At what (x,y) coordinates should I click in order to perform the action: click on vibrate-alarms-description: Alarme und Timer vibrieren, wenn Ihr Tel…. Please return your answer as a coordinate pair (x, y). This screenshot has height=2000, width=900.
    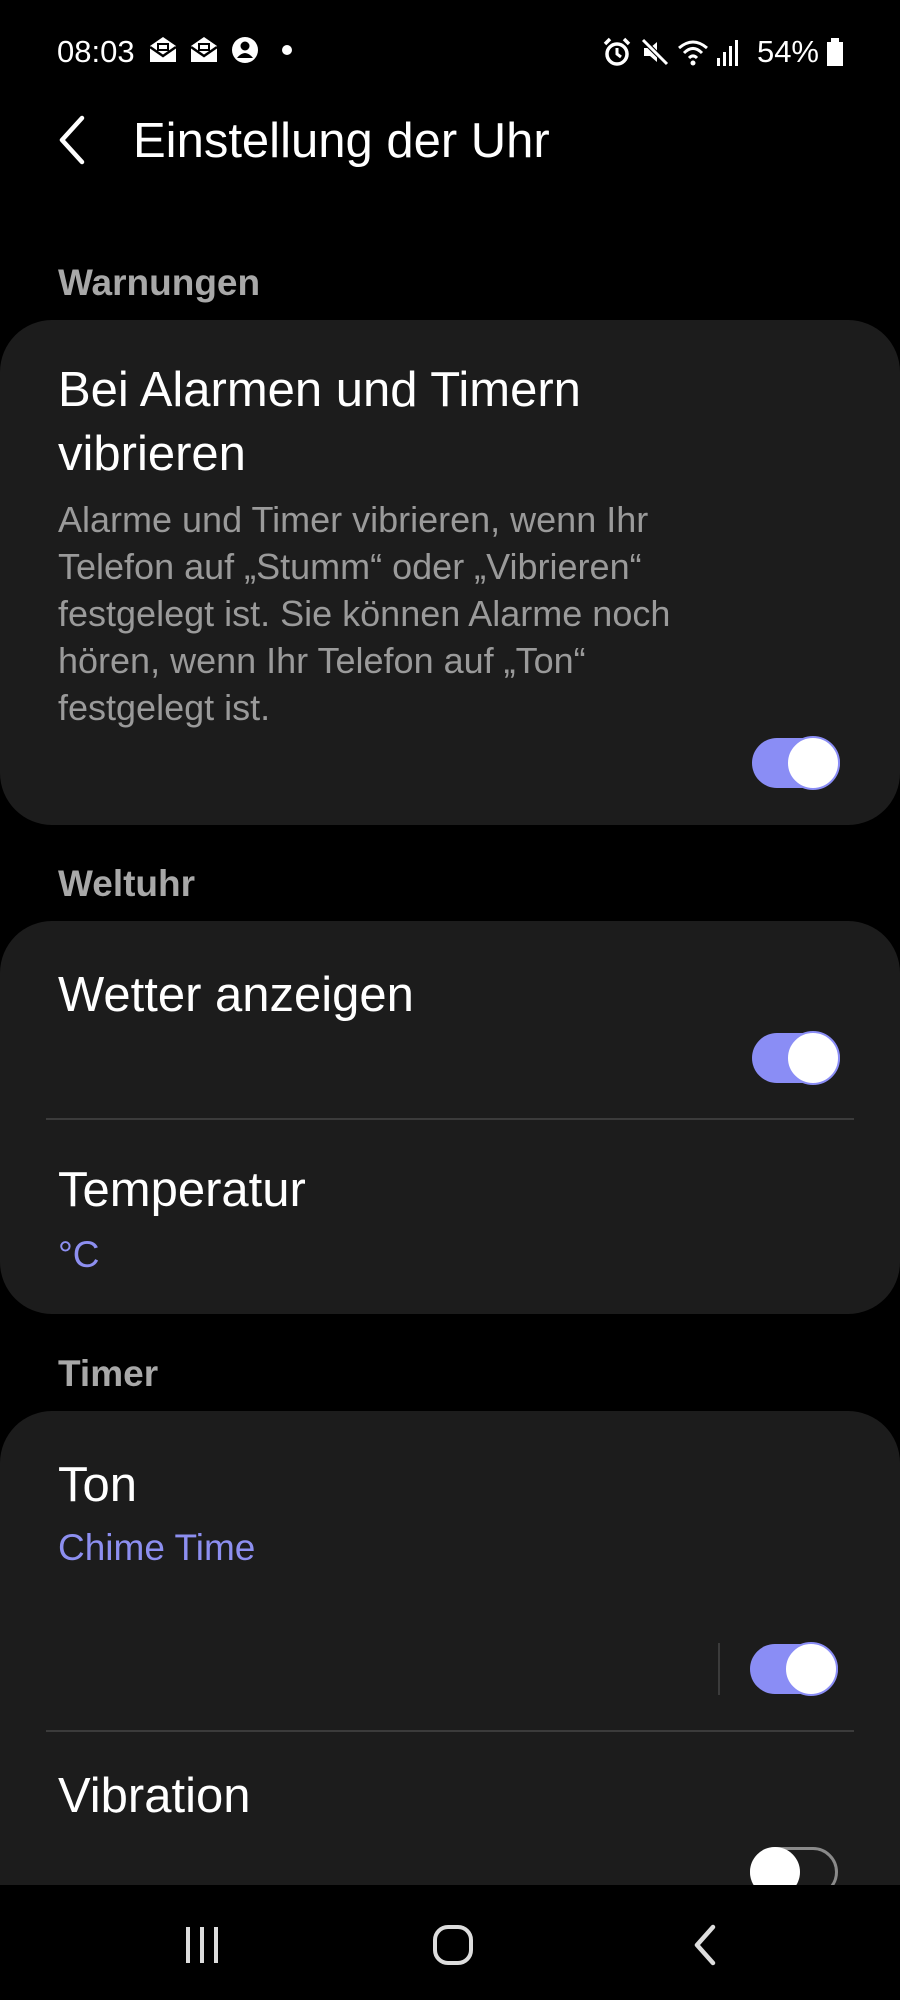
    Looking at the image, I should click on (364, 613).